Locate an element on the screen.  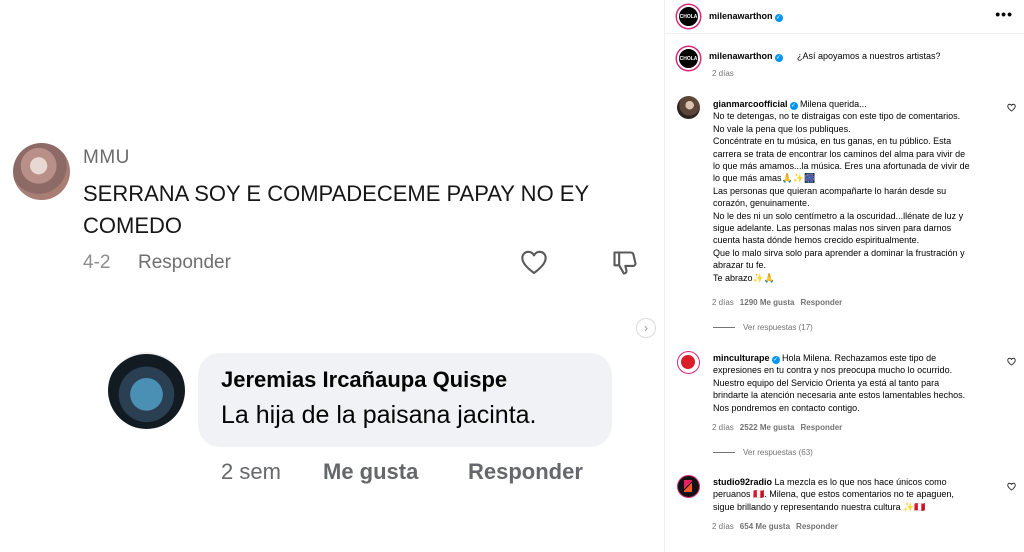
like-count: 1290 Me gusta is located at coordinates (767, 302).